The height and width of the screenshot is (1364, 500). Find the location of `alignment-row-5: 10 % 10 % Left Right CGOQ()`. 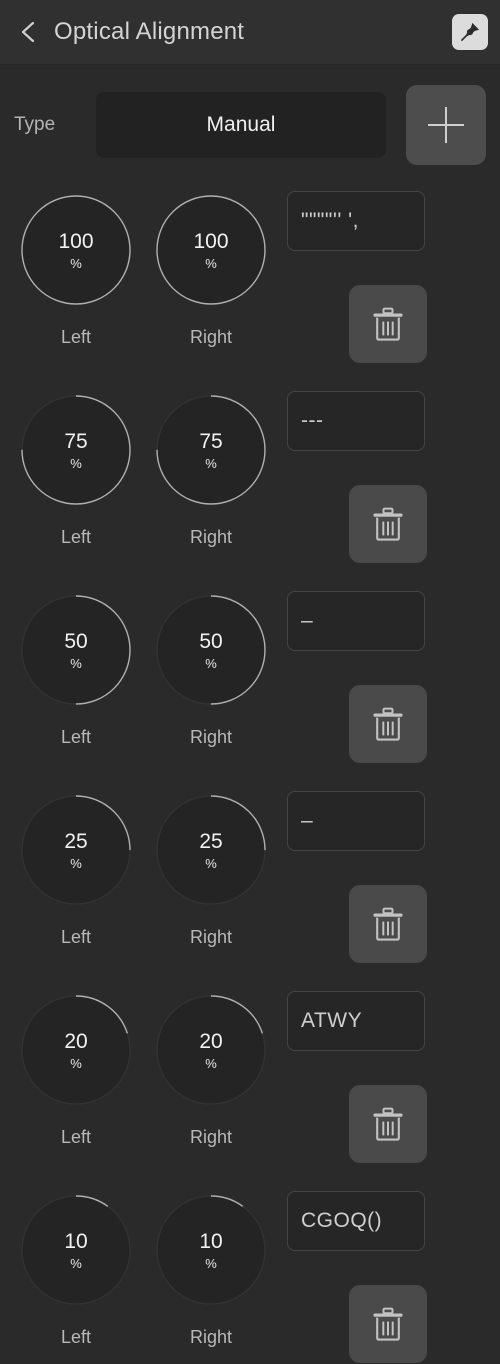

alignment-row-5: 10 % 10 % Left Right CGOQ() is located at coordinates (250, 1274).